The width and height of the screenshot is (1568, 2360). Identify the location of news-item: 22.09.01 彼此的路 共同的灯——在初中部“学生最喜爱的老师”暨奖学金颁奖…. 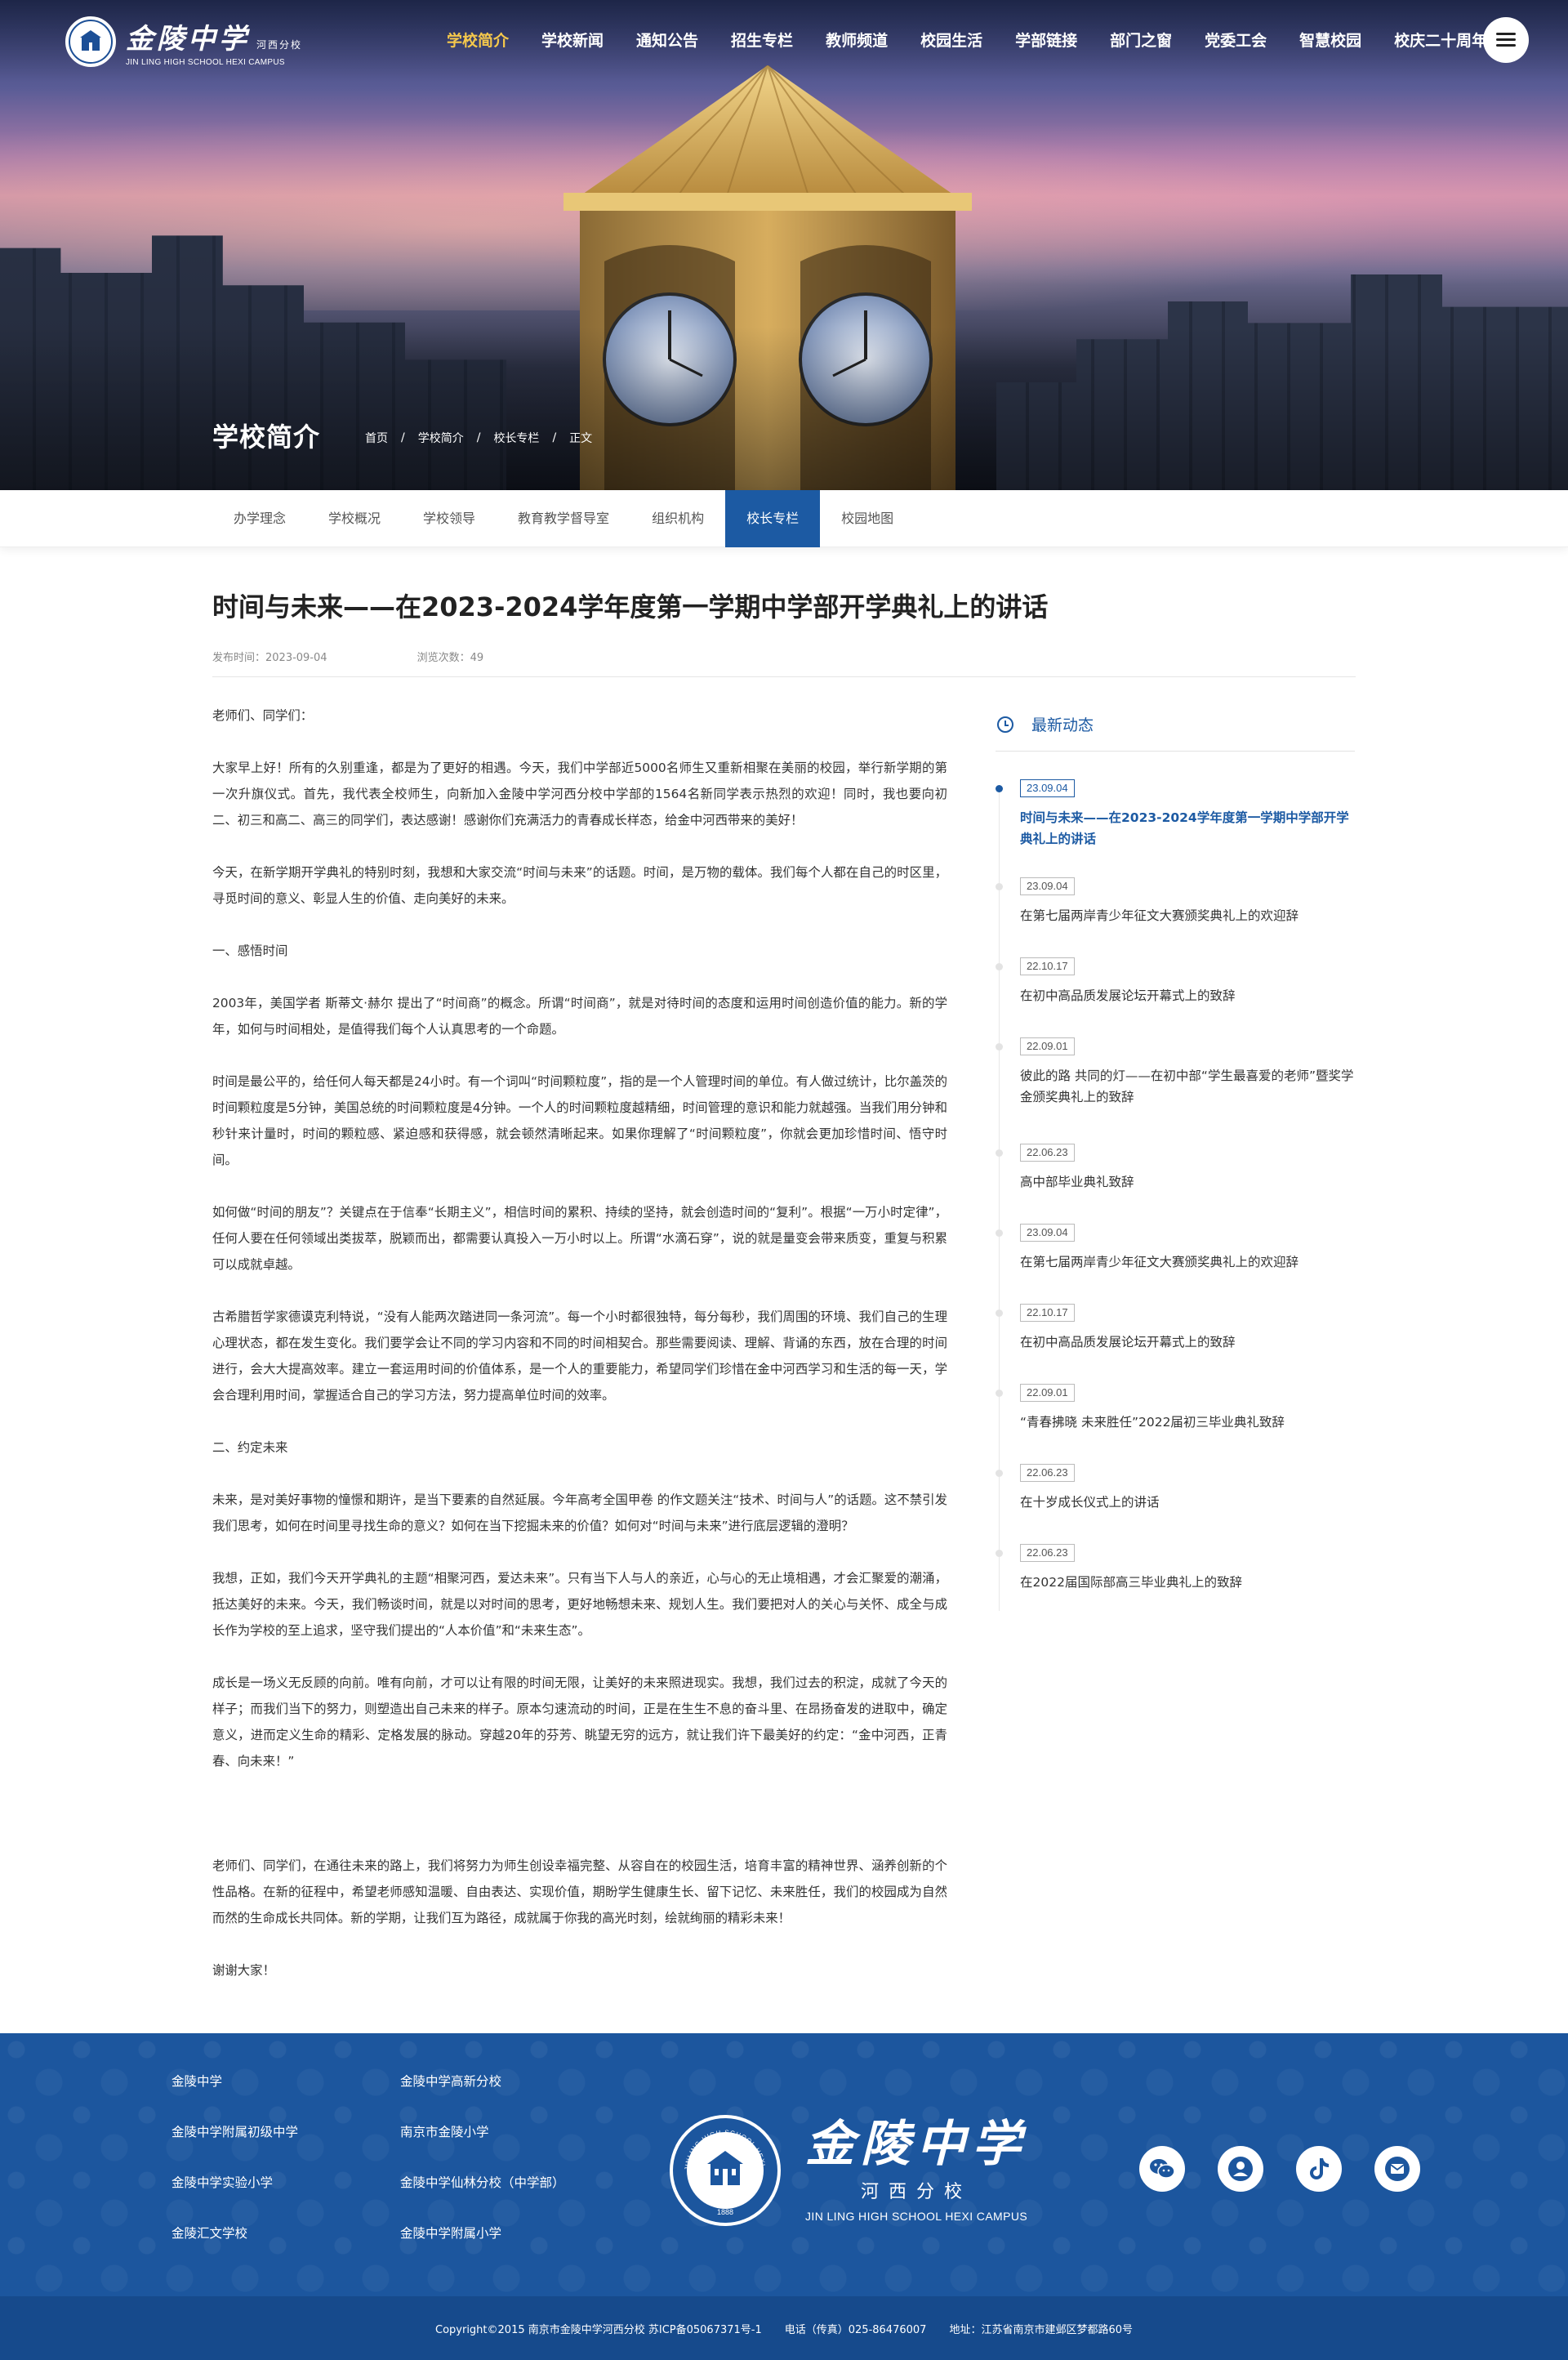
(1175, 1090).